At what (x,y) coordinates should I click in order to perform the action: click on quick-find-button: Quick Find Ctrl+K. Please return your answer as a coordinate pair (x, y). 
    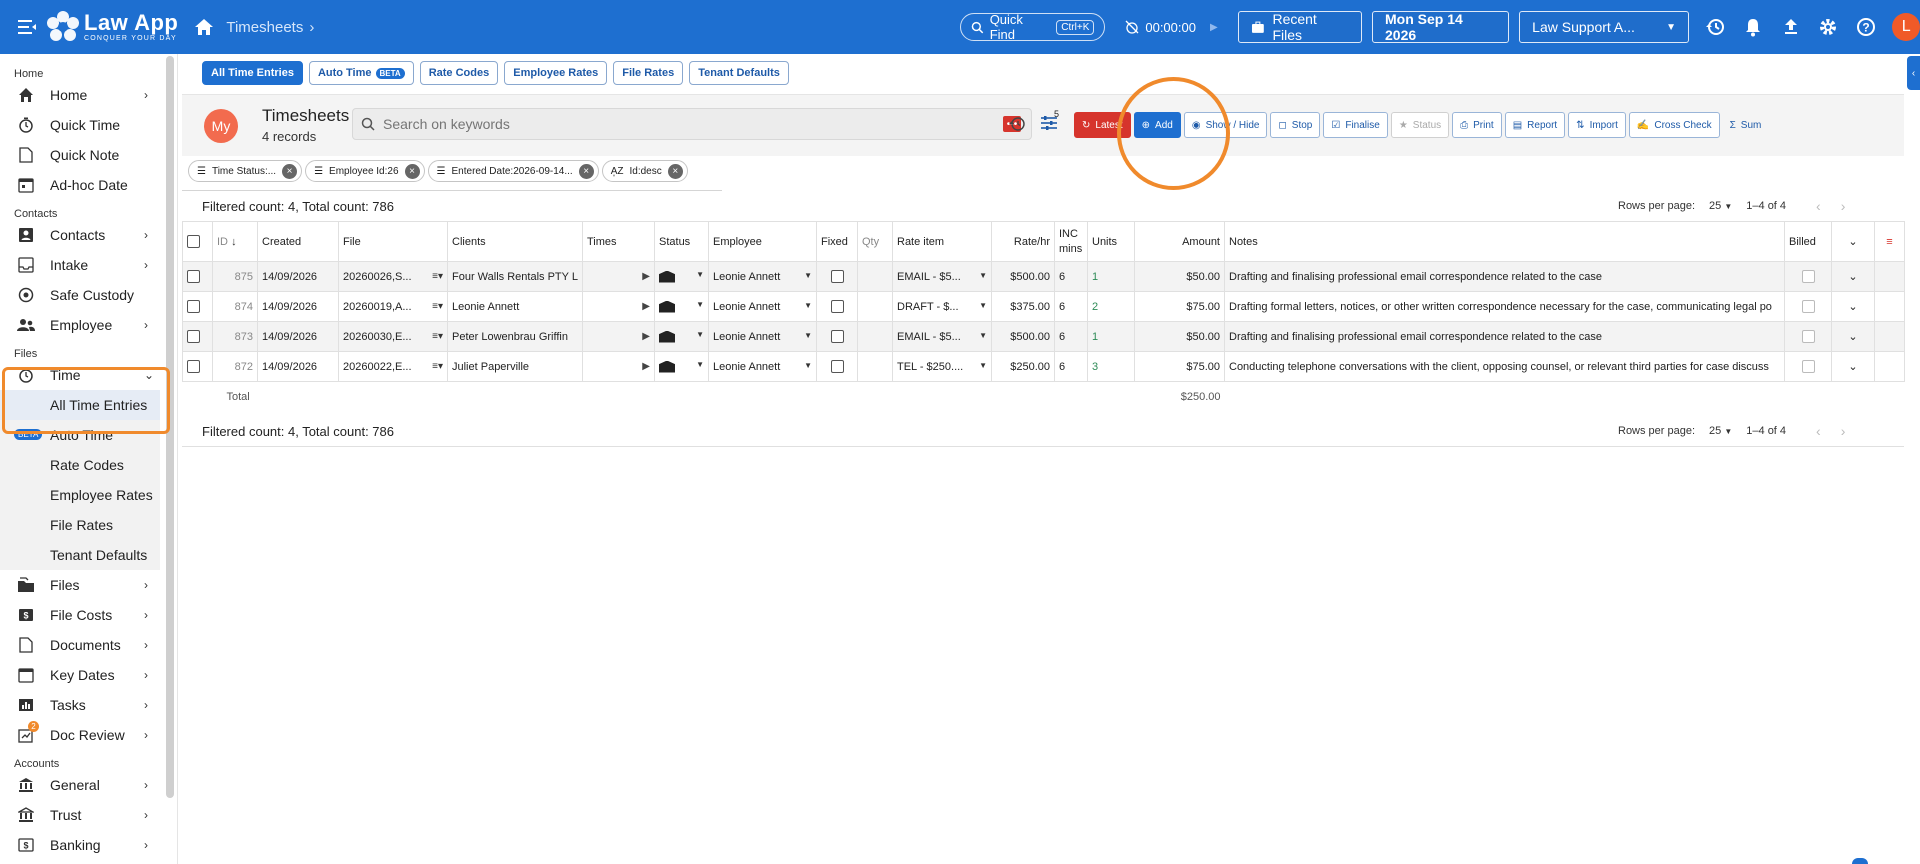
    Looking at the image, I should click on (1033, 27).